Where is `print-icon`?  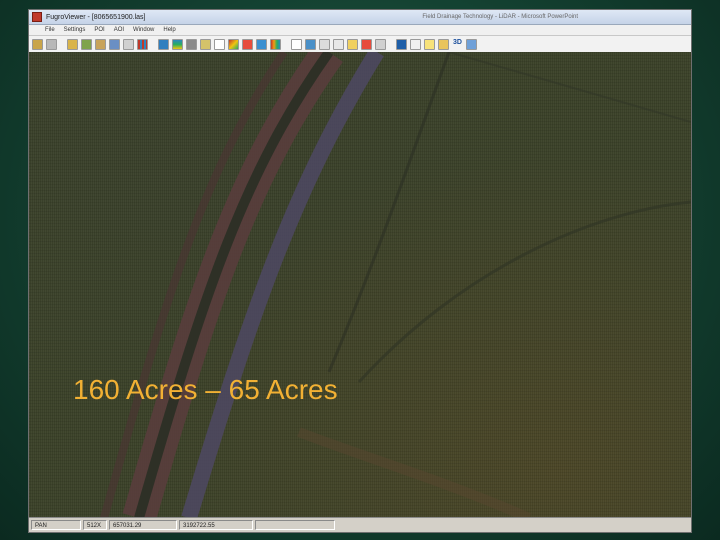 print-icon is located at coordinates (51, 44).